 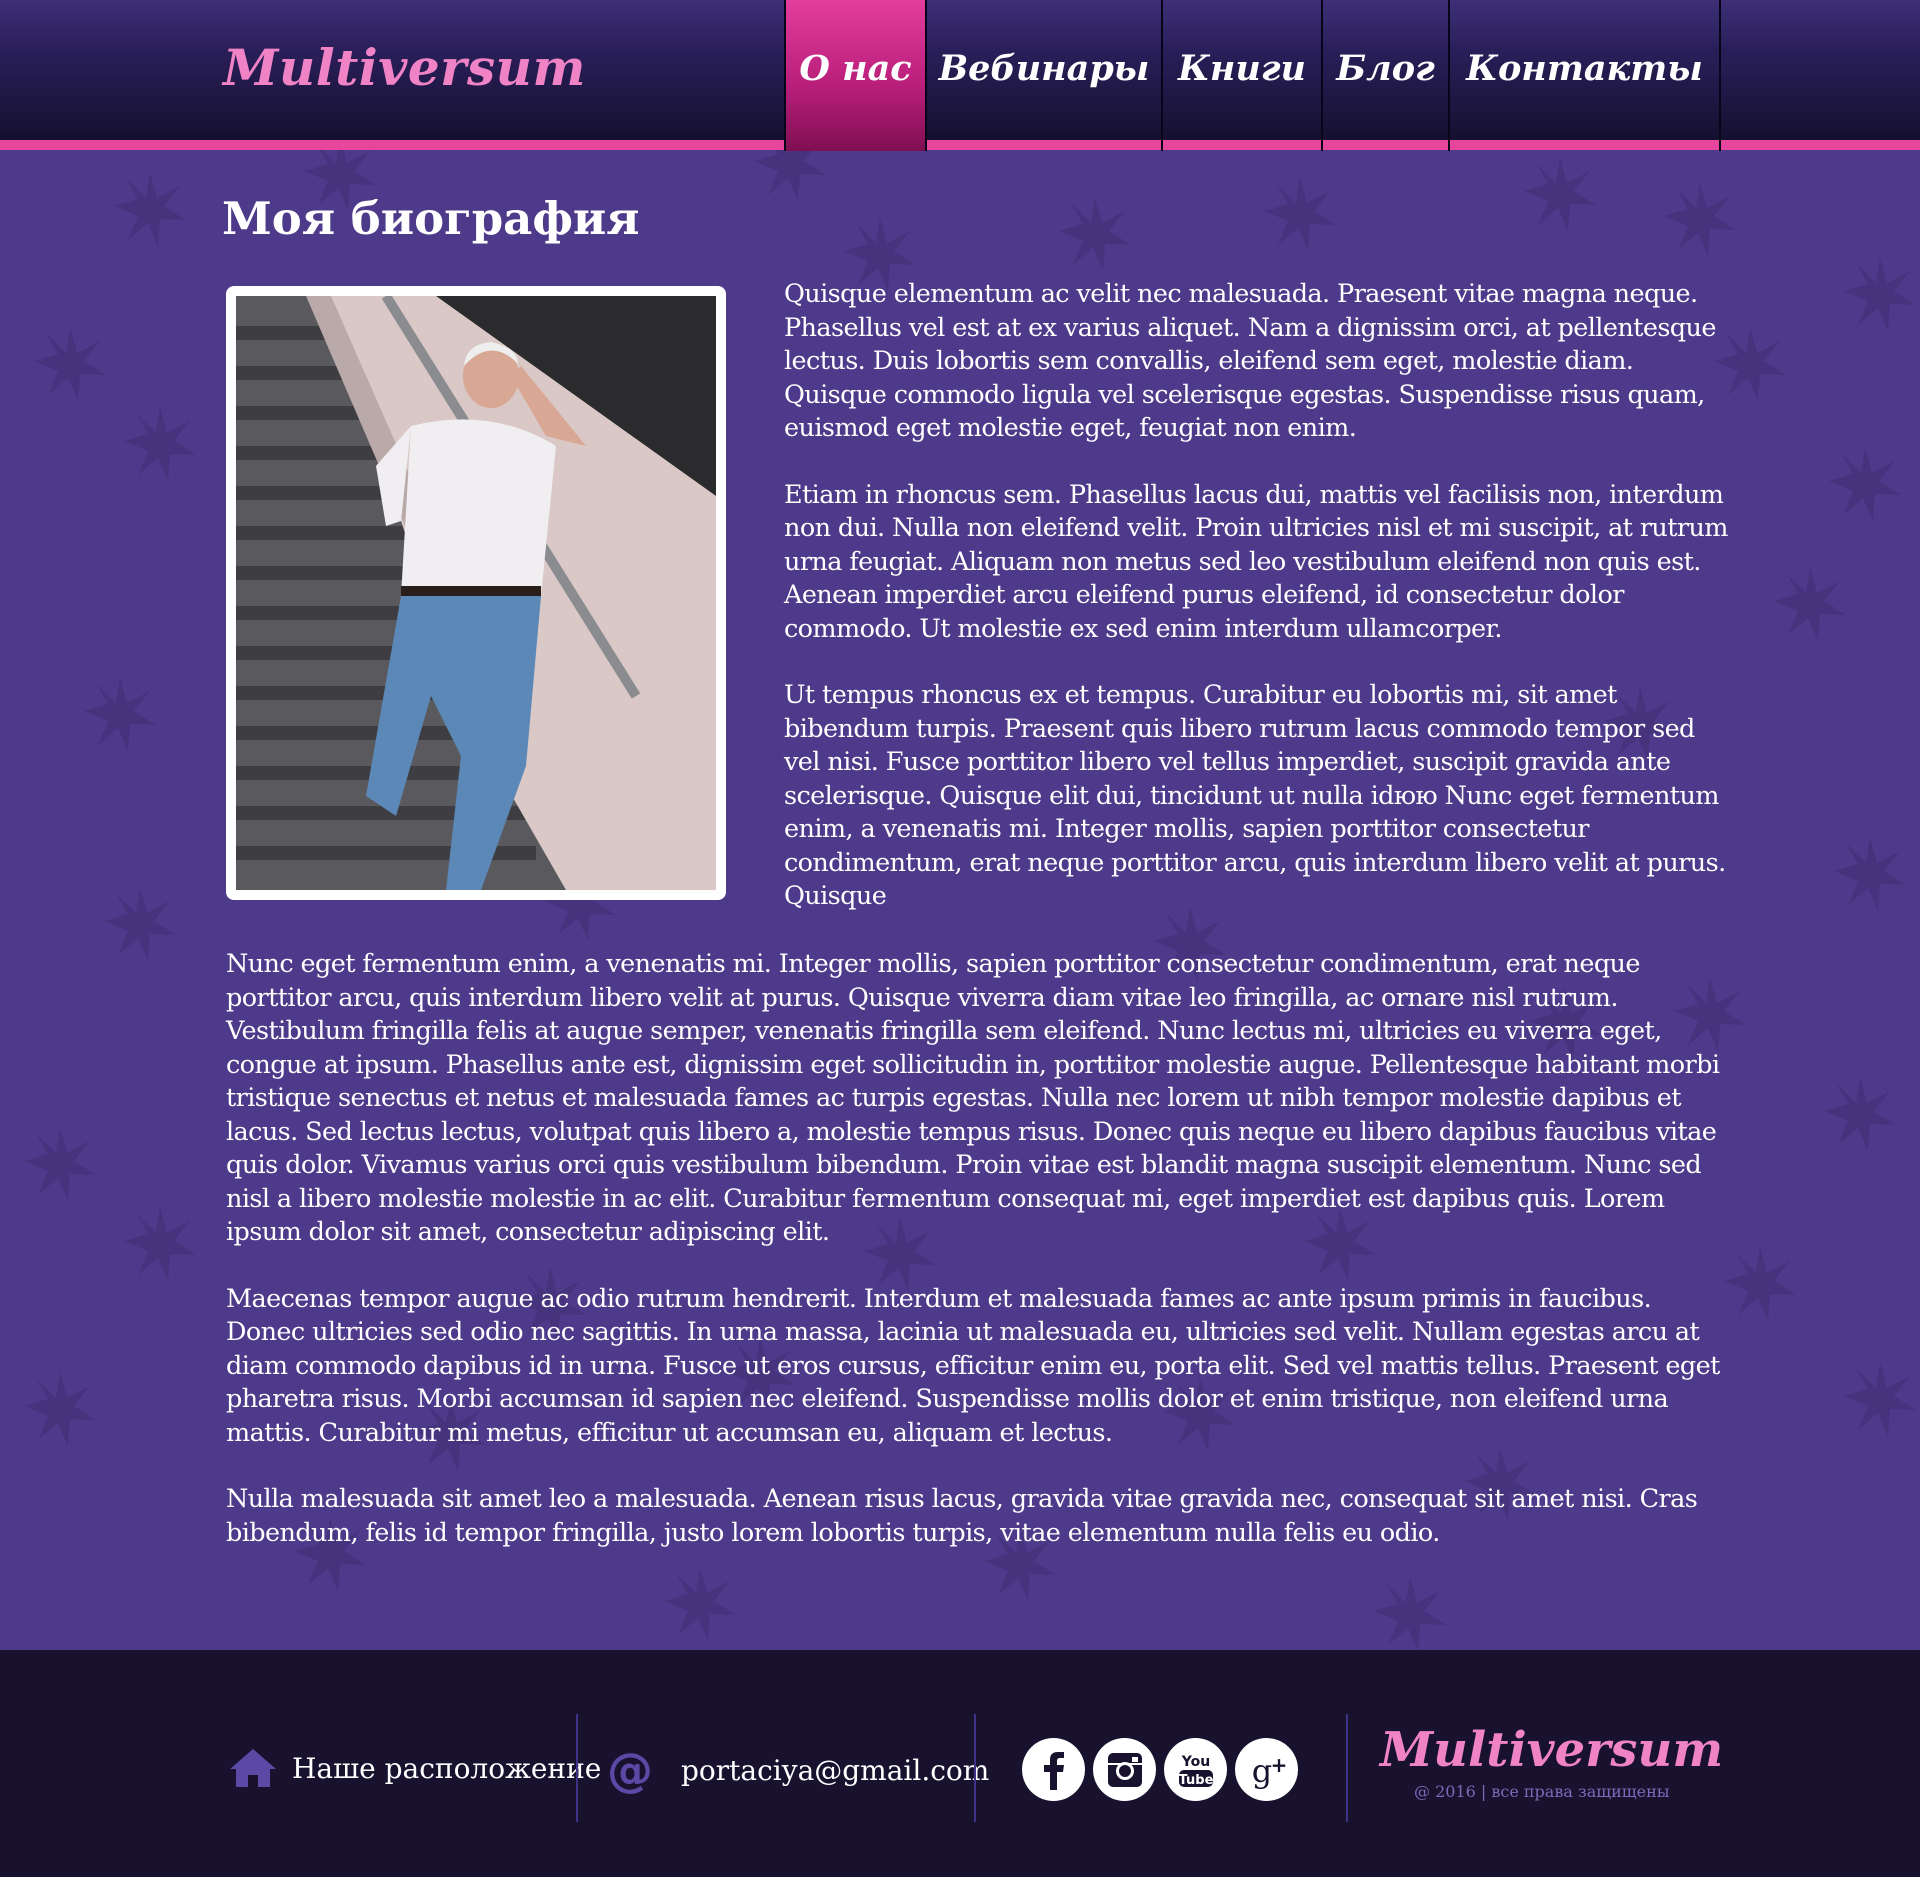 What do you see at coordinates (1194, 1762) in the screenshot?
I see `svg-text: You` at bounding box center [1194, 1762].